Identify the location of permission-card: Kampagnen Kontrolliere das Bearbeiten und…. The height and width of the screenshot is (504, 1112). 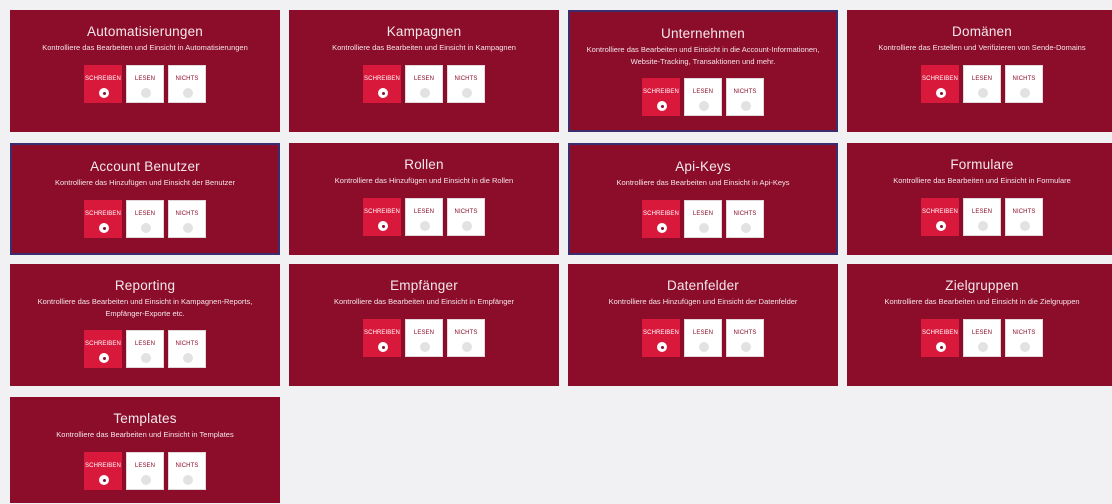
(424, 71).